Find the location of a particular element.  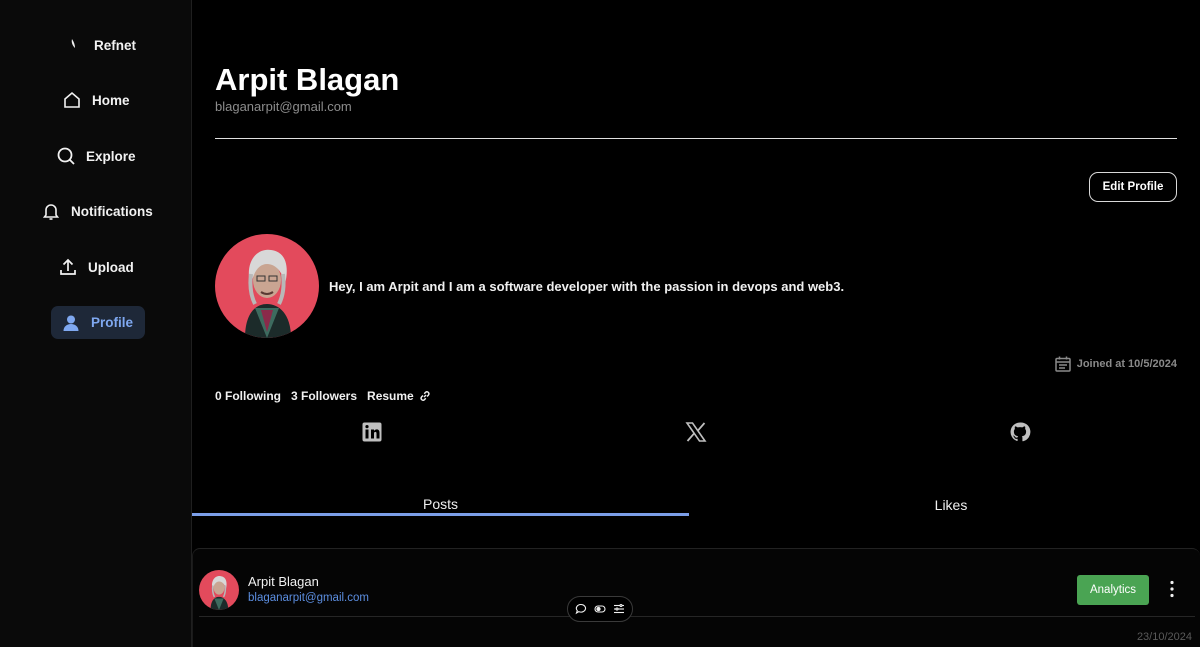

joined-text: Joined at 10/5/2024 is located at coordinates (1126, 364).